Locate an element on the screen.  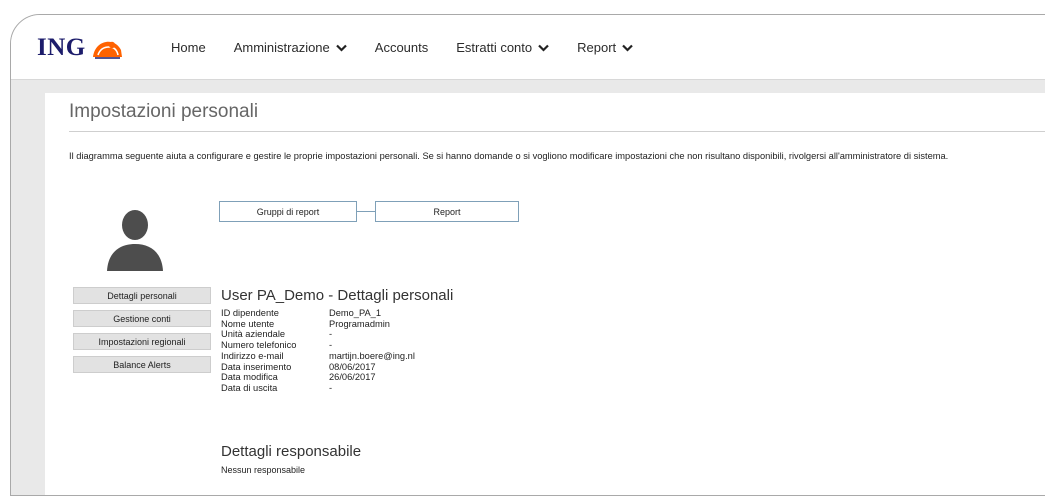
details-title: User PA_Demo - Dettagli personali is located at coordinates (337, 295).